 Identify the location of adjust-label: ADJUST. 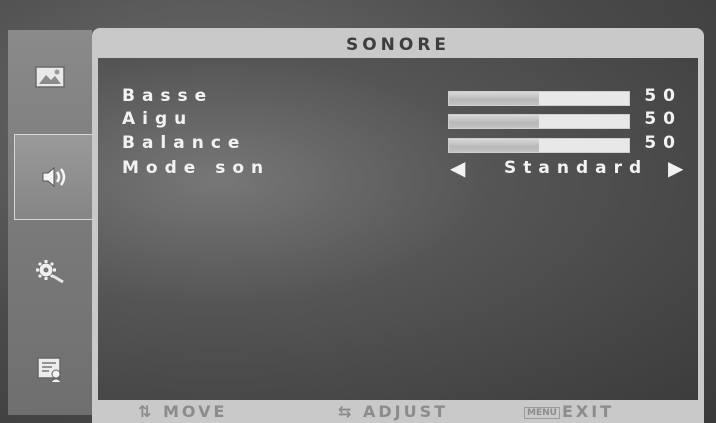
(405, 411).